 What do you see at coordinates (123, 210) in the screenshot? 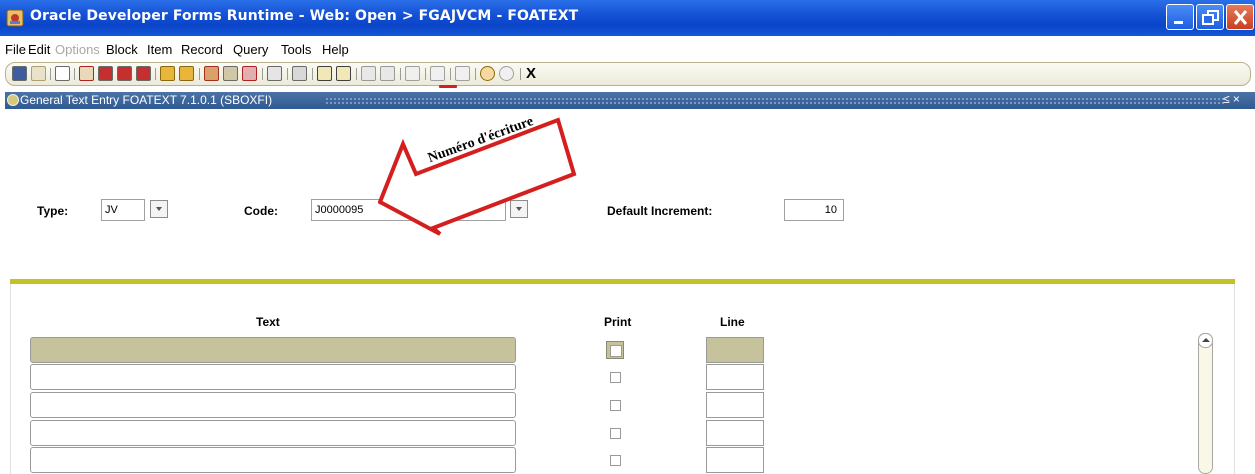
I see `type-field: JV` at bounding box center [123, 210].